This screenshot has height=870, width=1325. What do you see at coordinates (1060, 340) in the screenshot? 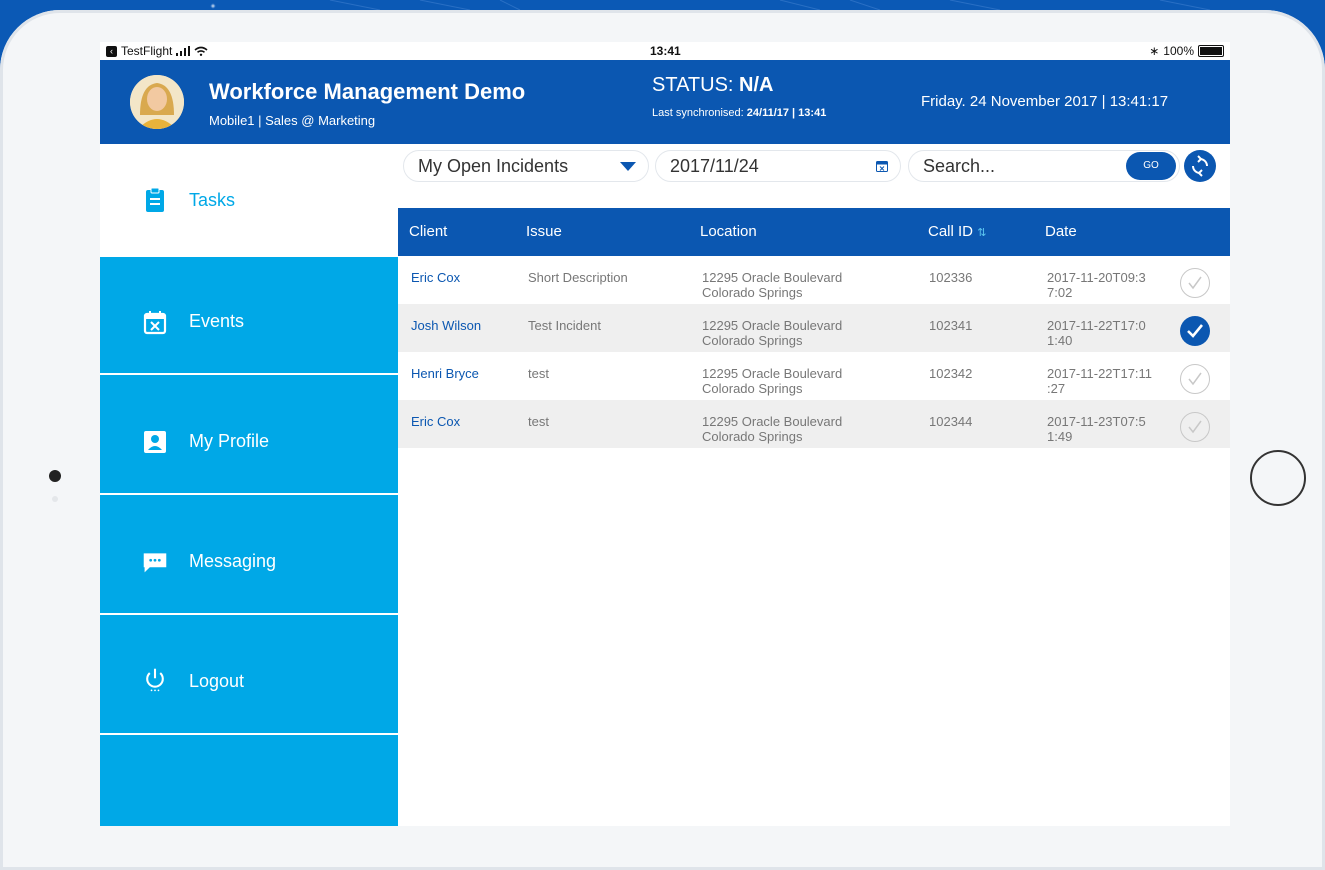
I see `date-line-2: 1:40` at bounding box center [1060, 340].